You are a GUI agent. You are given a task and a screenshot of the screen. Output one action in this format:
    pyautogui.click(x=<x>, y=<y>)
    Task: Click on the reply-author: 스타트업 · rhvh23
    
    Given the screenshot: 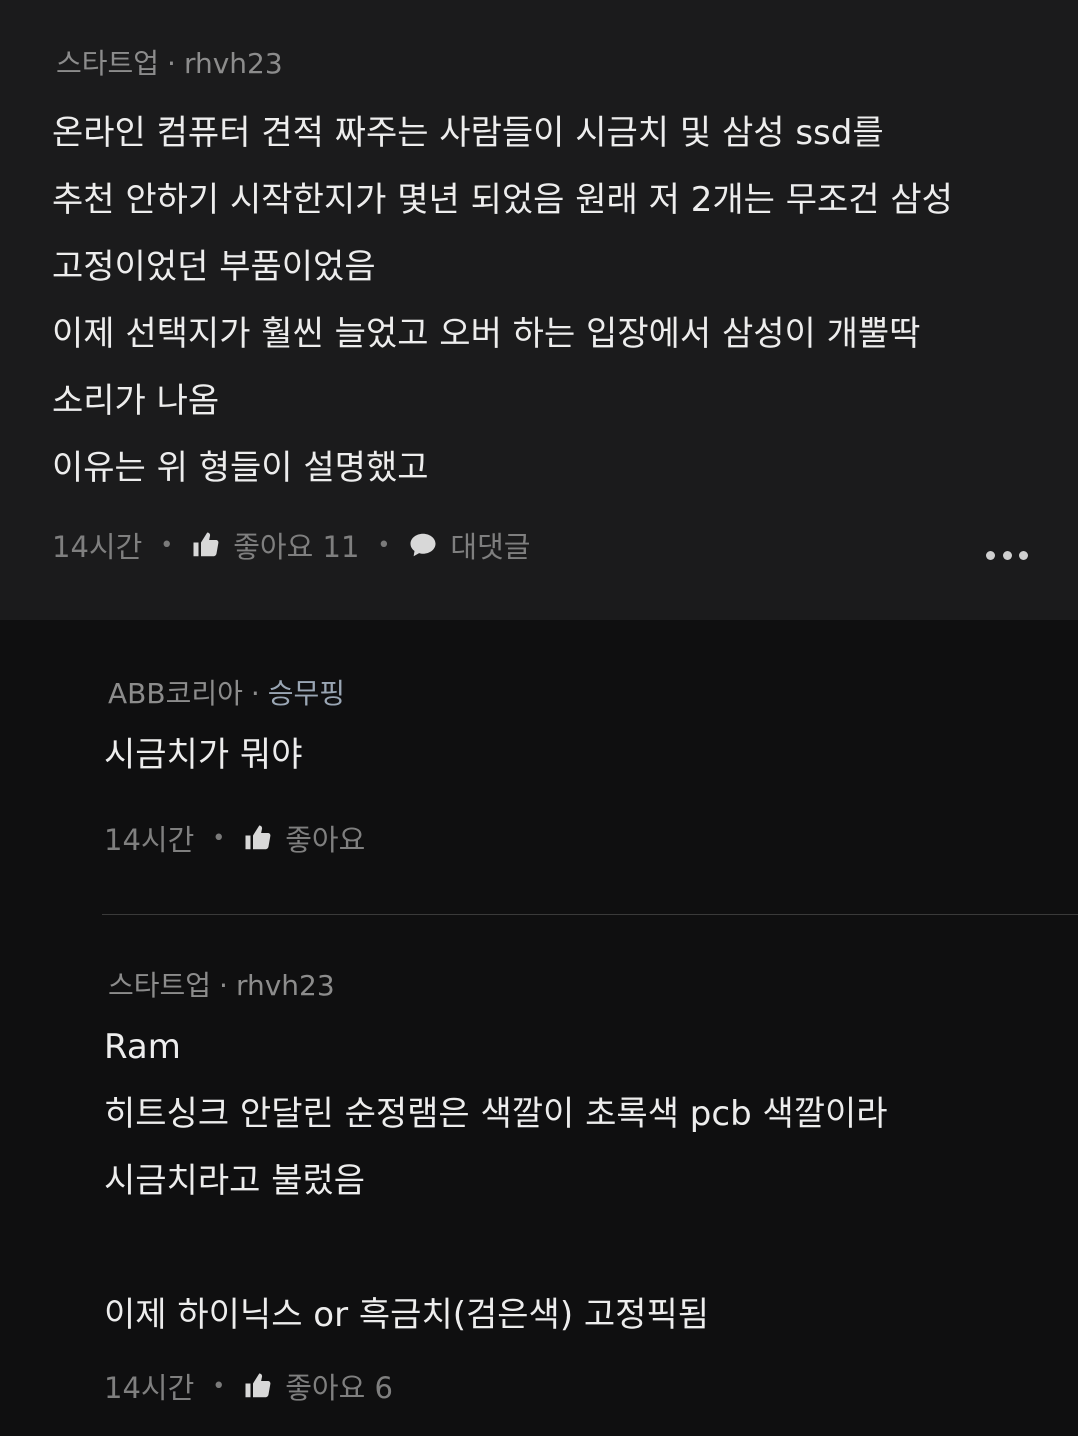 What is the action you would take?
    pyautogui.click(x=221, y=986)
    